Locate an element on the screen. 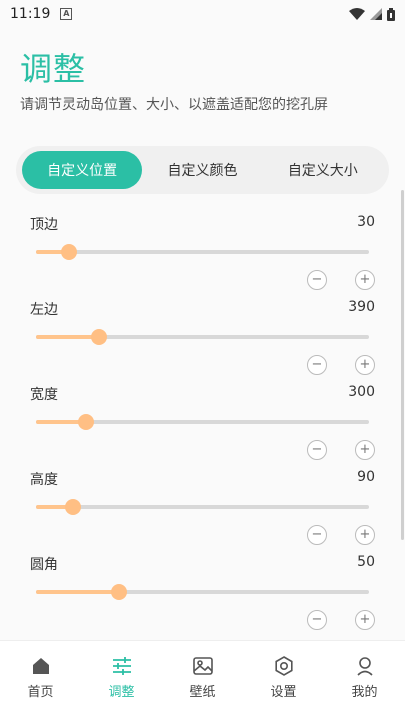 This screenshot has height=720, width=405. nav-label: 调整 is located at coordinates (121, 692).